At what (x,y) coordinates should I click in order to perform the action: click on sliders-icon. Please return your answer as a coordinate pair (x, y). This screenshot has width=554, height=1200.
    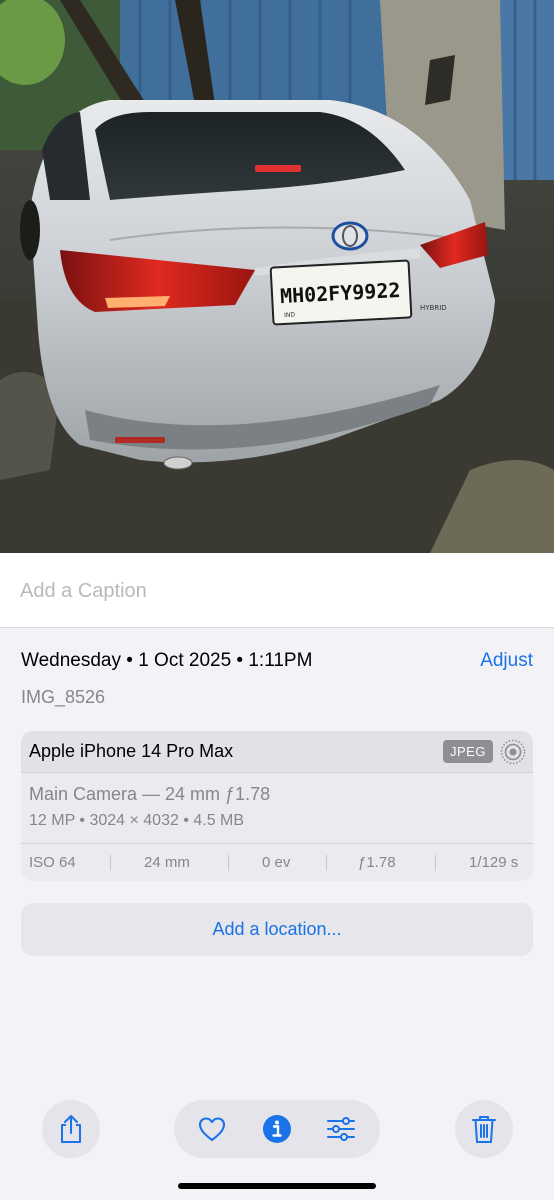
    Looking at the image, I should click on (341, 1129).